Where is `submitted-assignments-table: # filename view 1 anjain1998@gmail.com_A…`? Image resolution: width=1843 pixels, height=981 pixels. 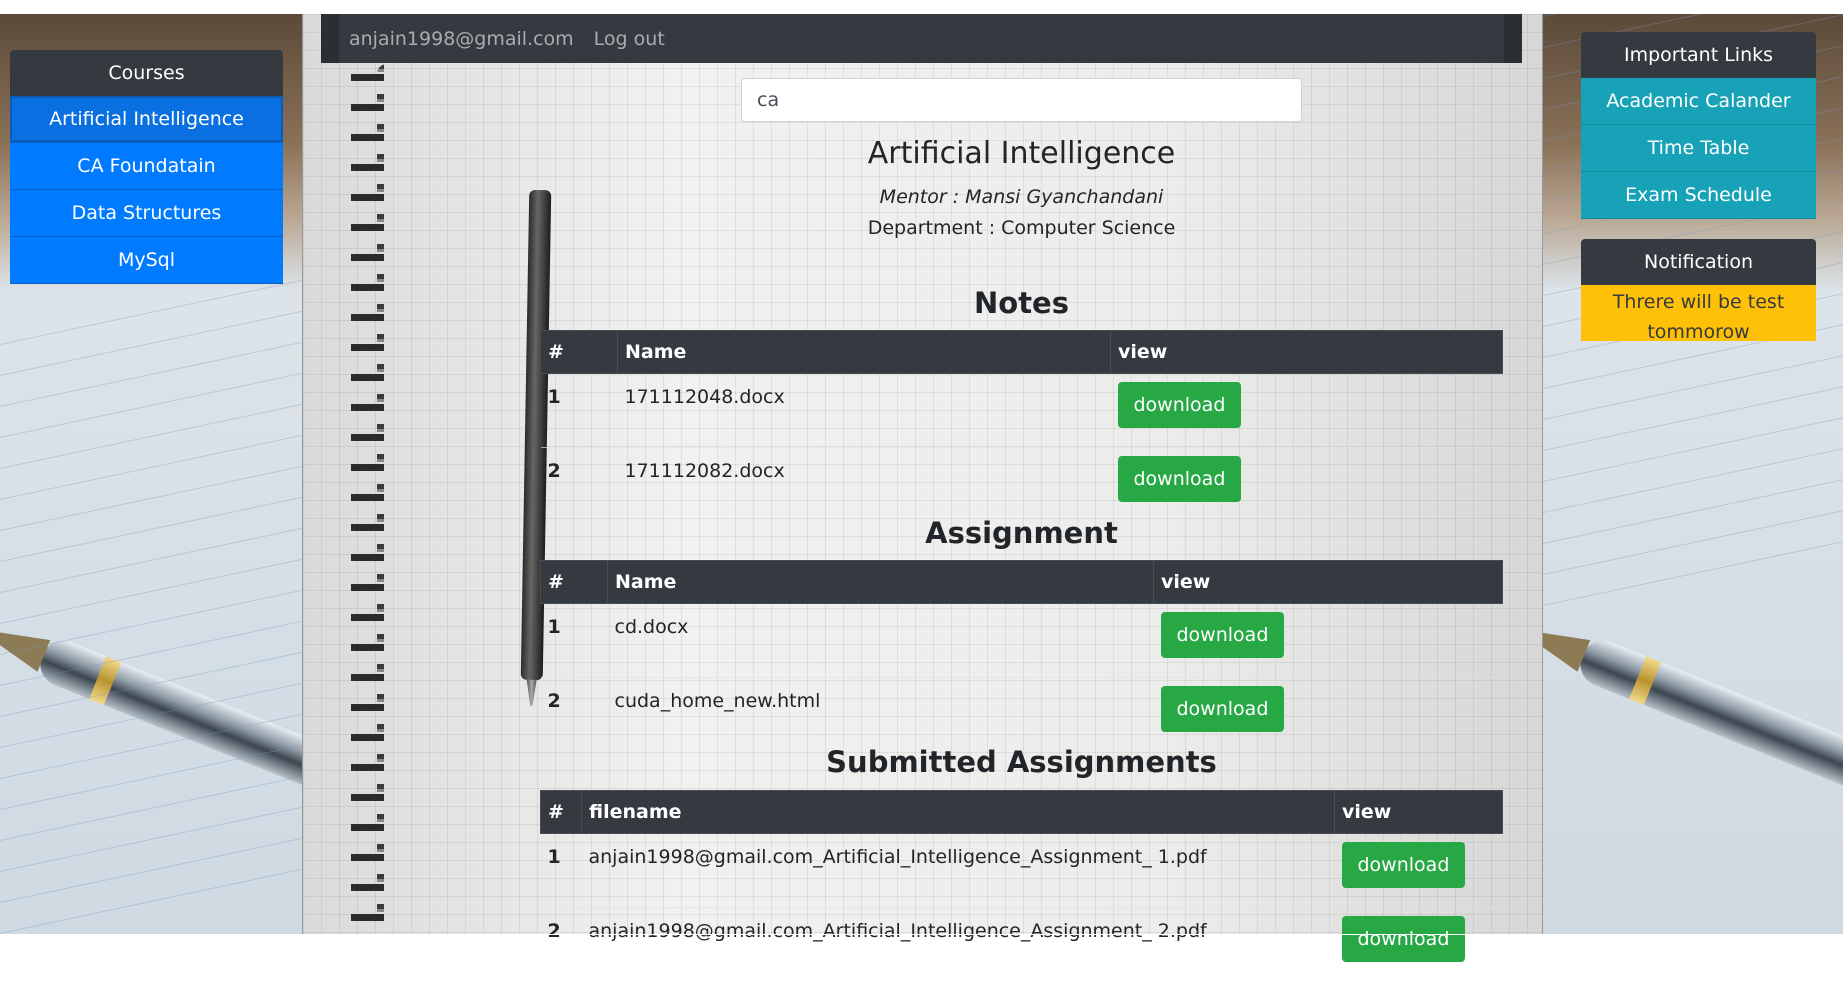
submitted-assignments-table: # filename view 1 anjain1998@gmail.com_A… is located at coordinates (1021, 885).